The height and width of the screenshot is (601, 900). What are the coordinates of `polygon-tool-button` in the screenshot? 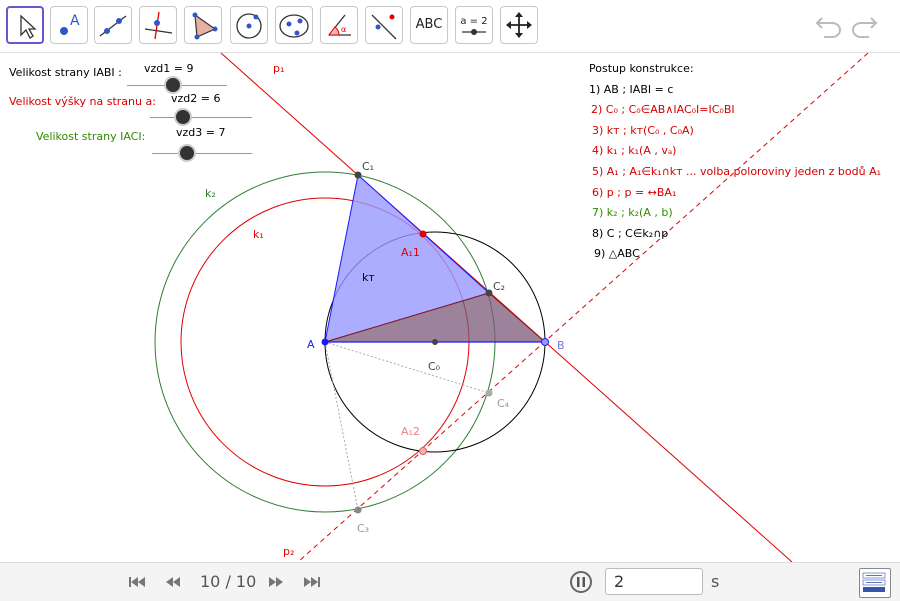 It's located at (203, 25).